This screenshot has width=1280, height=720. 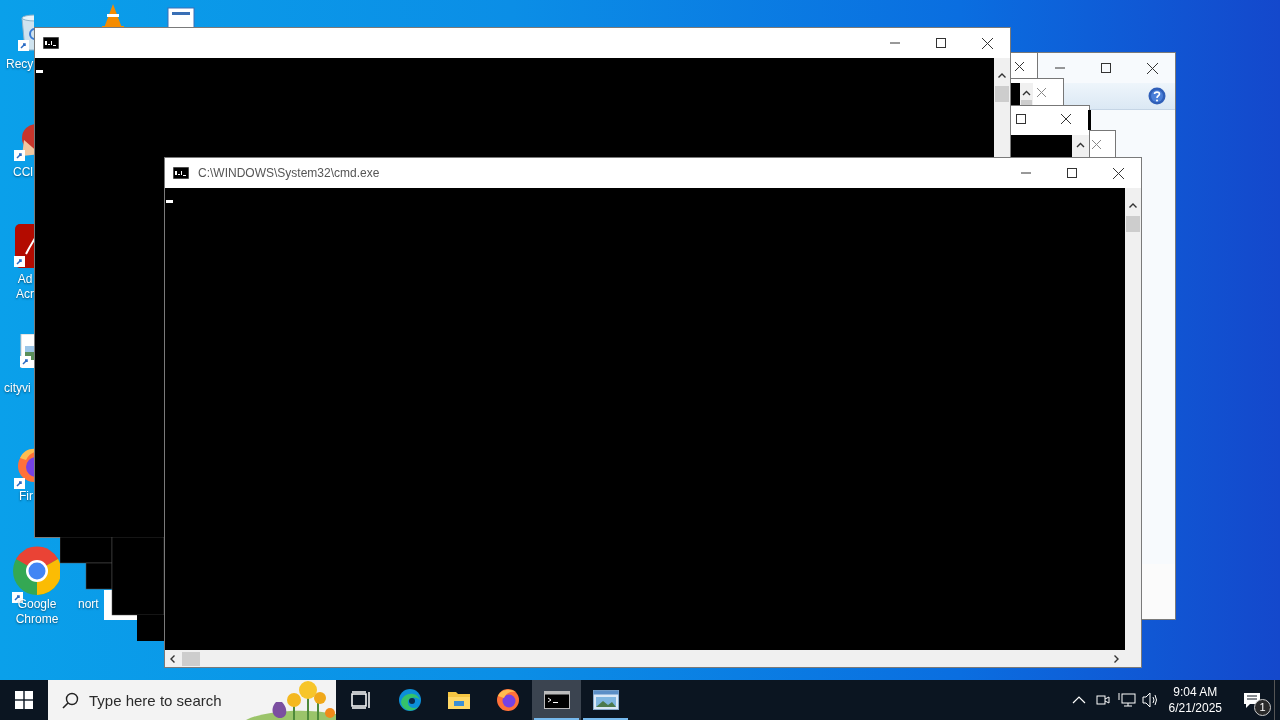 I want to click on volume-icon, so click(x=1150, y=700).